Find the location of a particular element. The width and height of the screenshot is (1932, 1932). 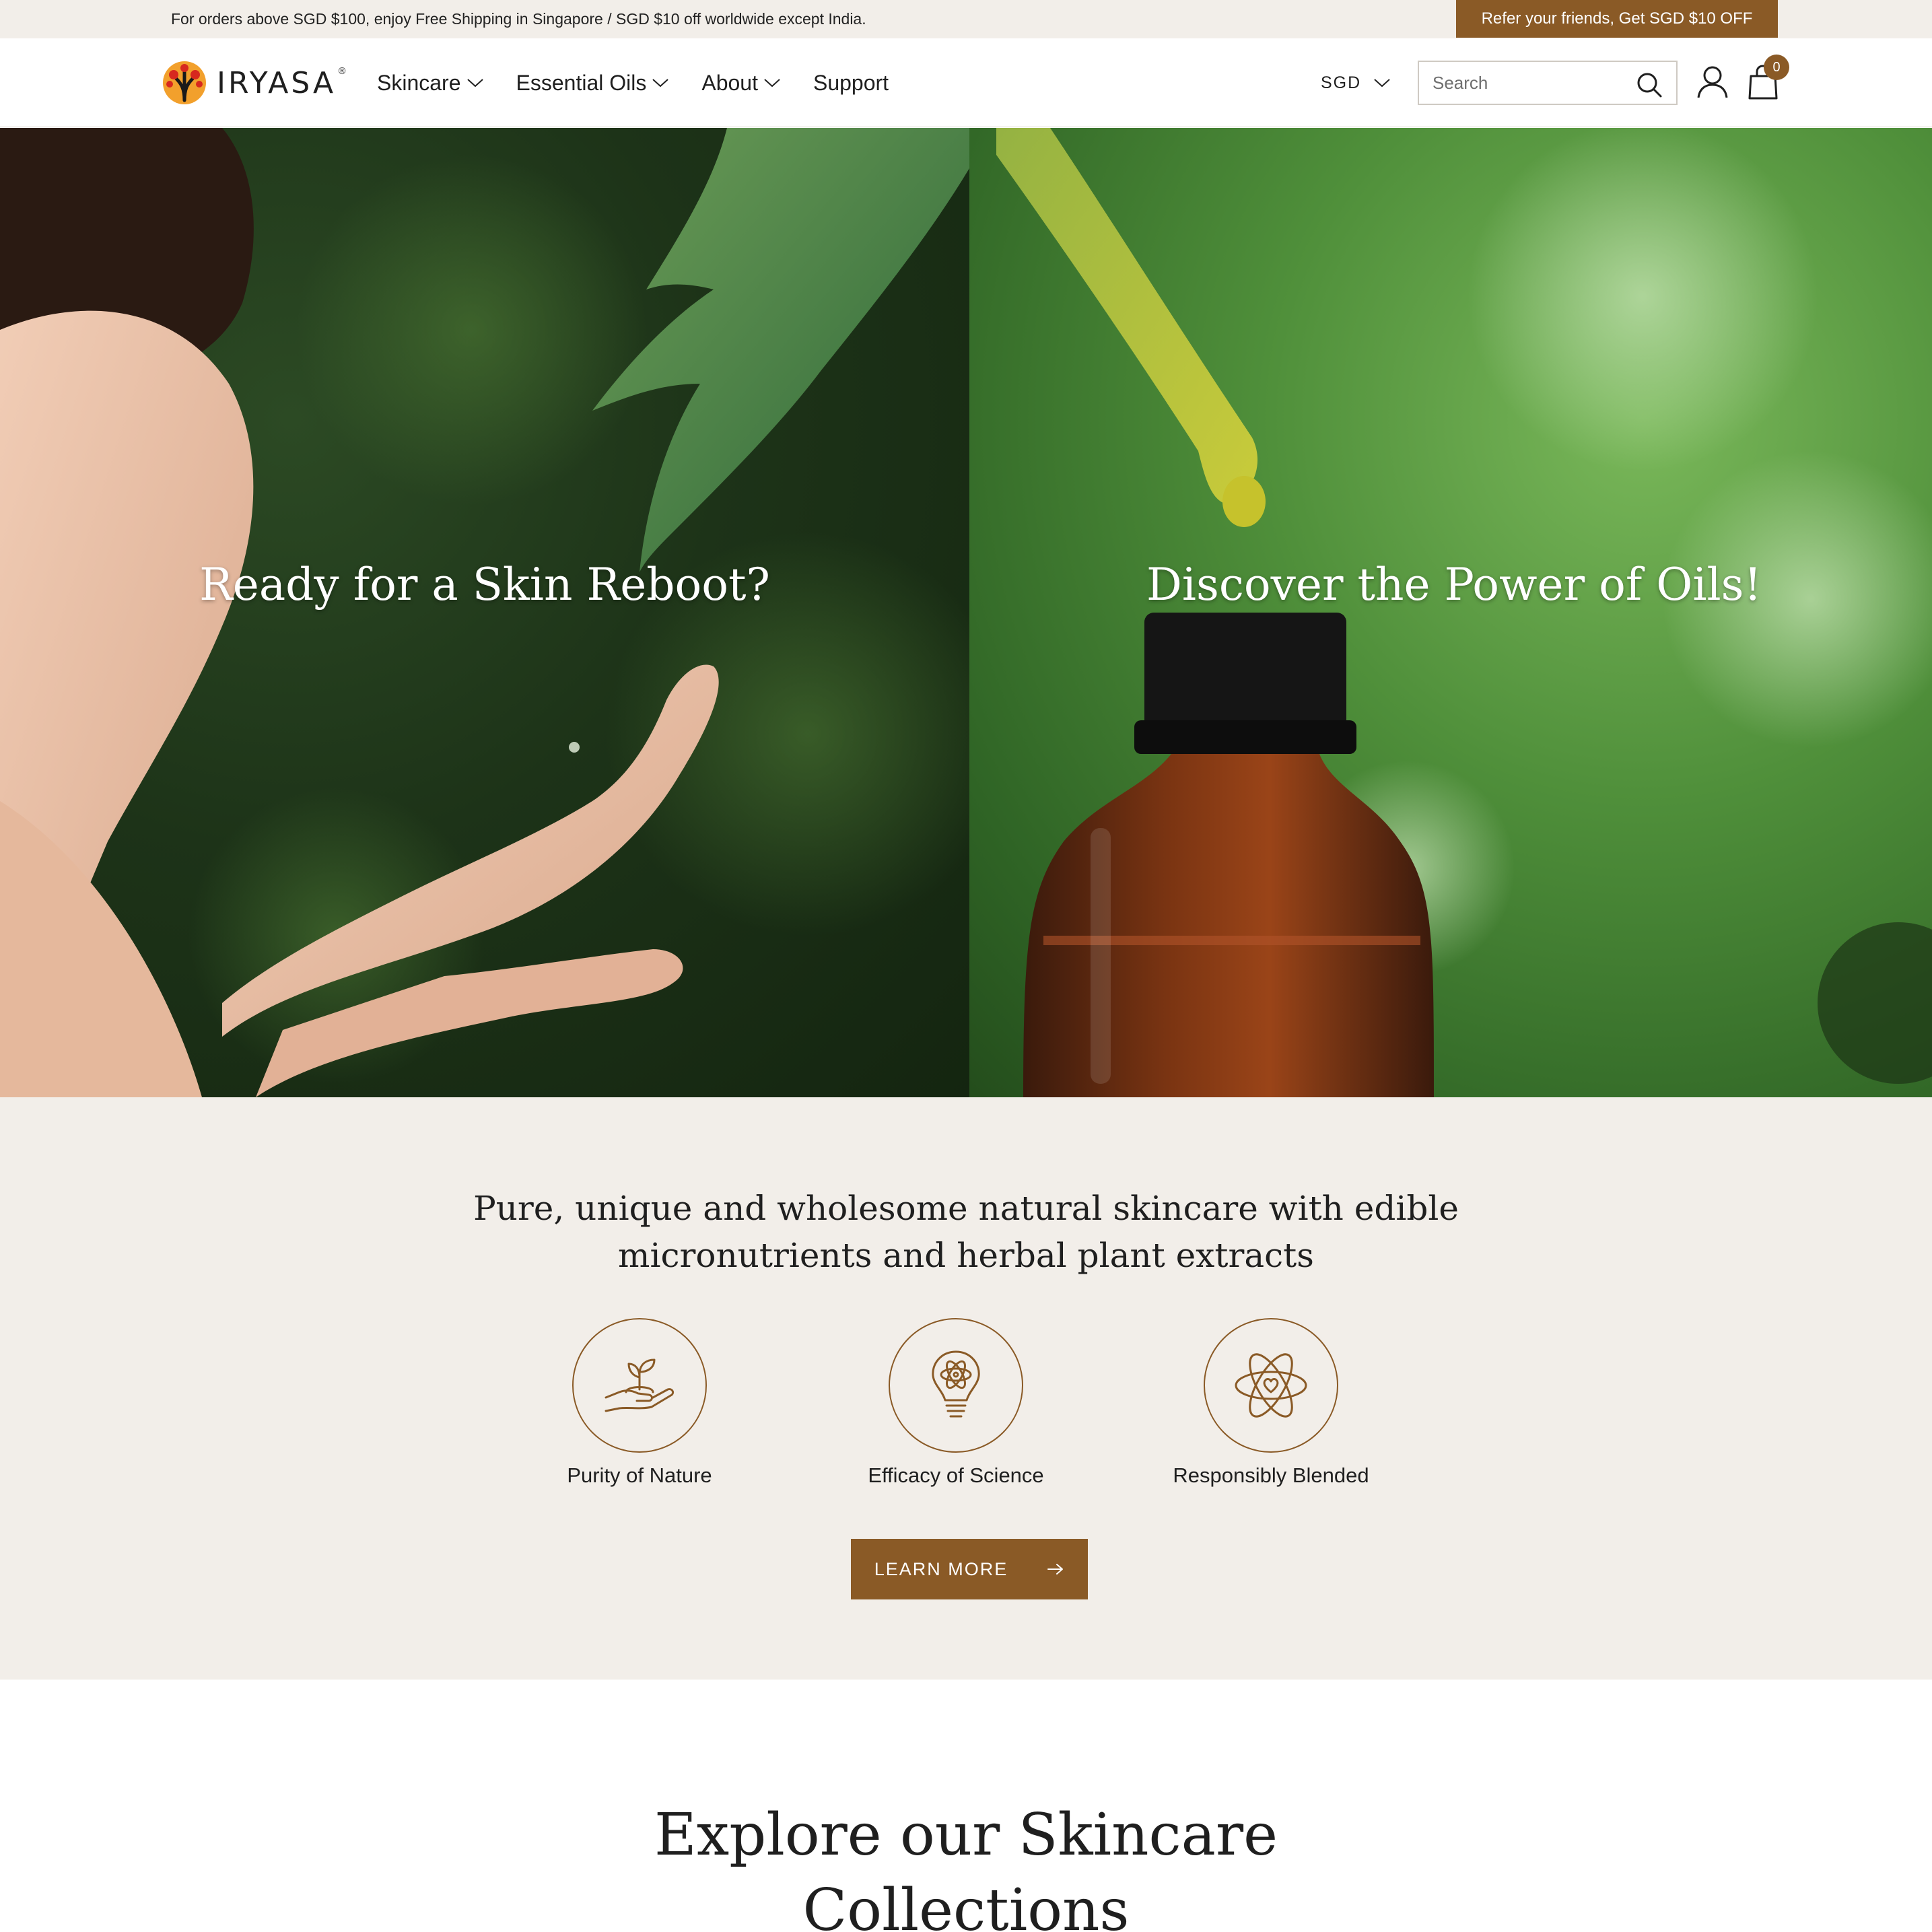

lightbulb-atom-icon is located at coordinates (956, 1384).